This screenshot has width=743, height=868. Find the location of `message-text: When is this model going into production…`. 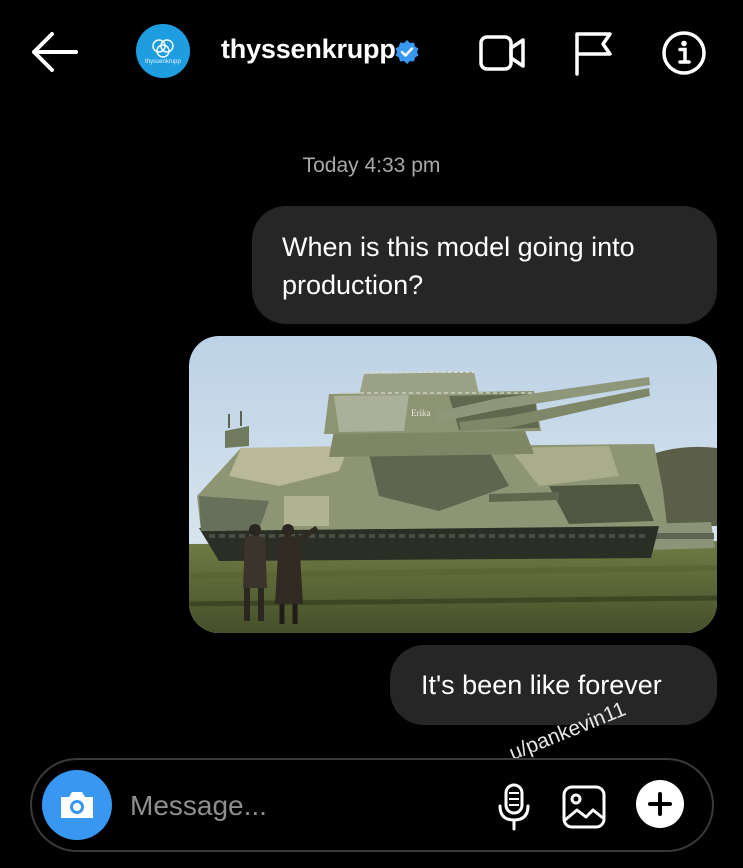

message-text: When is this model going into production… is located at coordinates (458, 266).